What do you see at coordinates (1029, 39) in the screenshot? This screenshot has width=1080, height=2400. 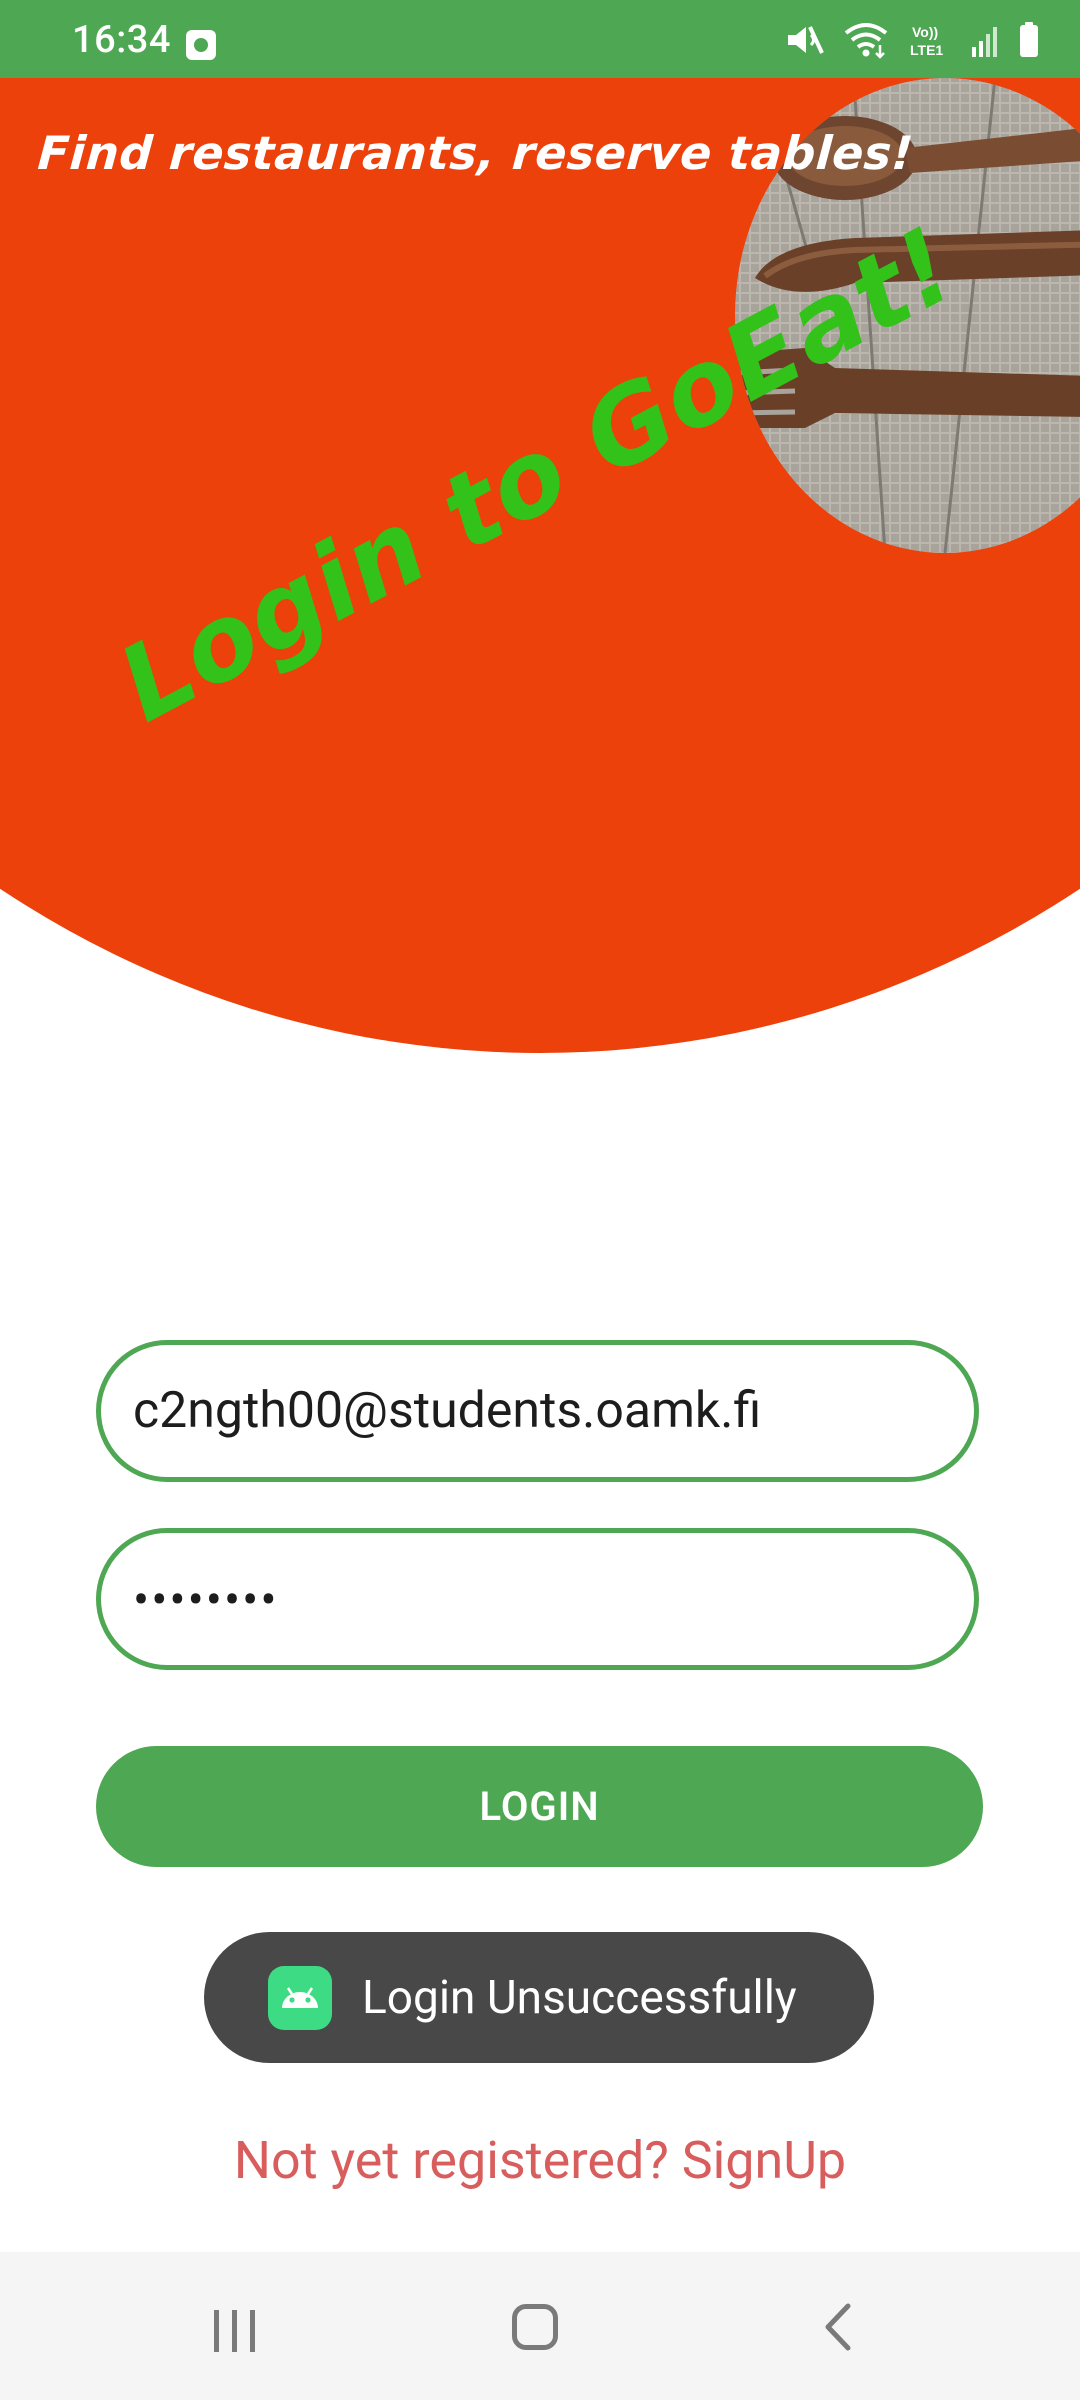 I see `battery-icon` at bounding box center [1029, 39].